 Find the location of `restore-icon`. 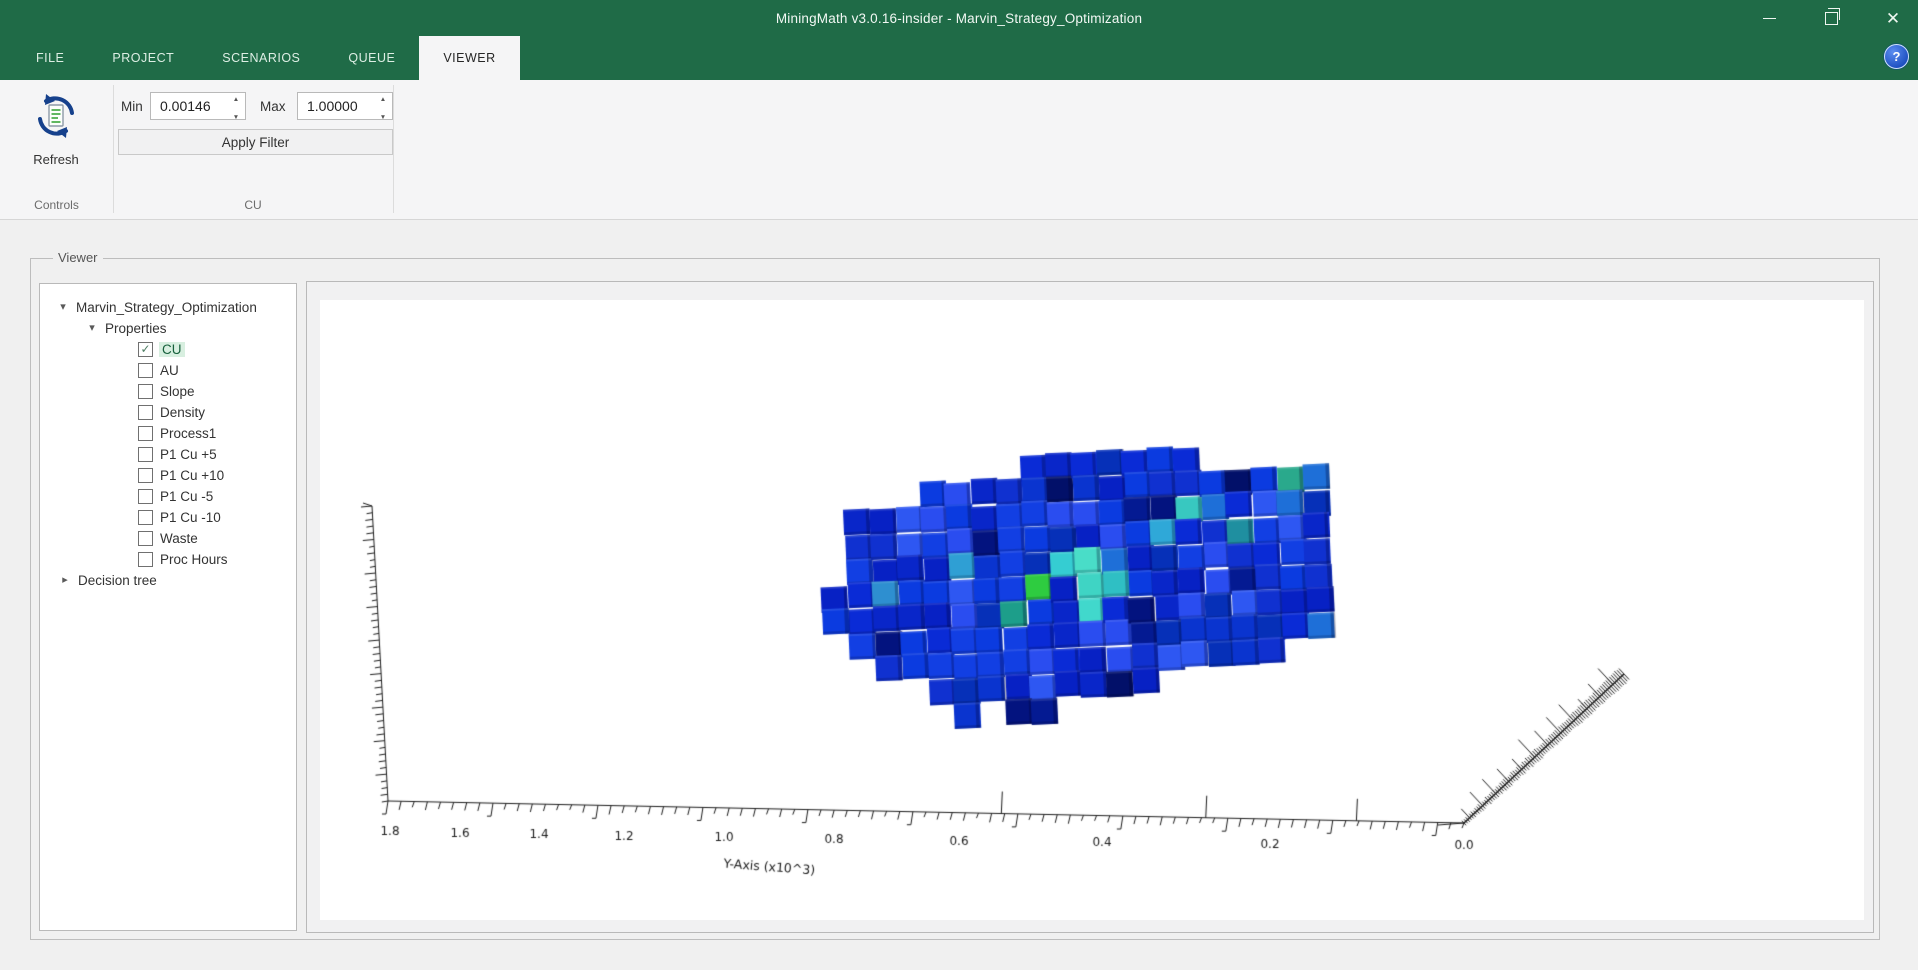

restore-icon is located at coordinates (1832, 16).